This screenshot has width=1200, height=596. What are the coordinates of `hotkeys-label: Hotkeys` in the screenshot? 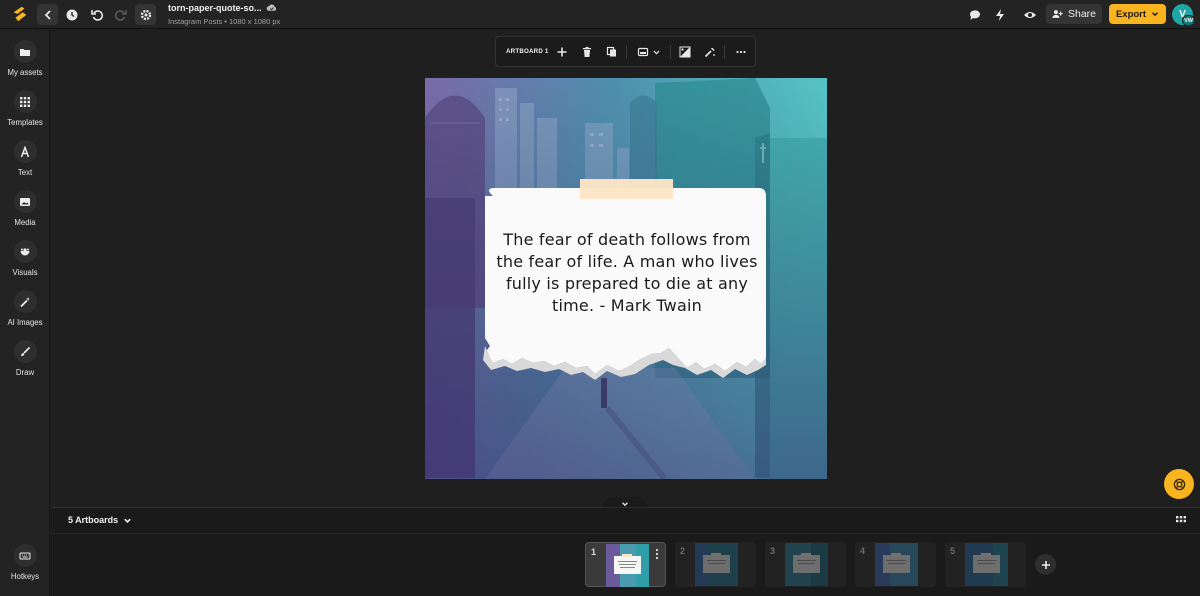 It's located at (25, 576).